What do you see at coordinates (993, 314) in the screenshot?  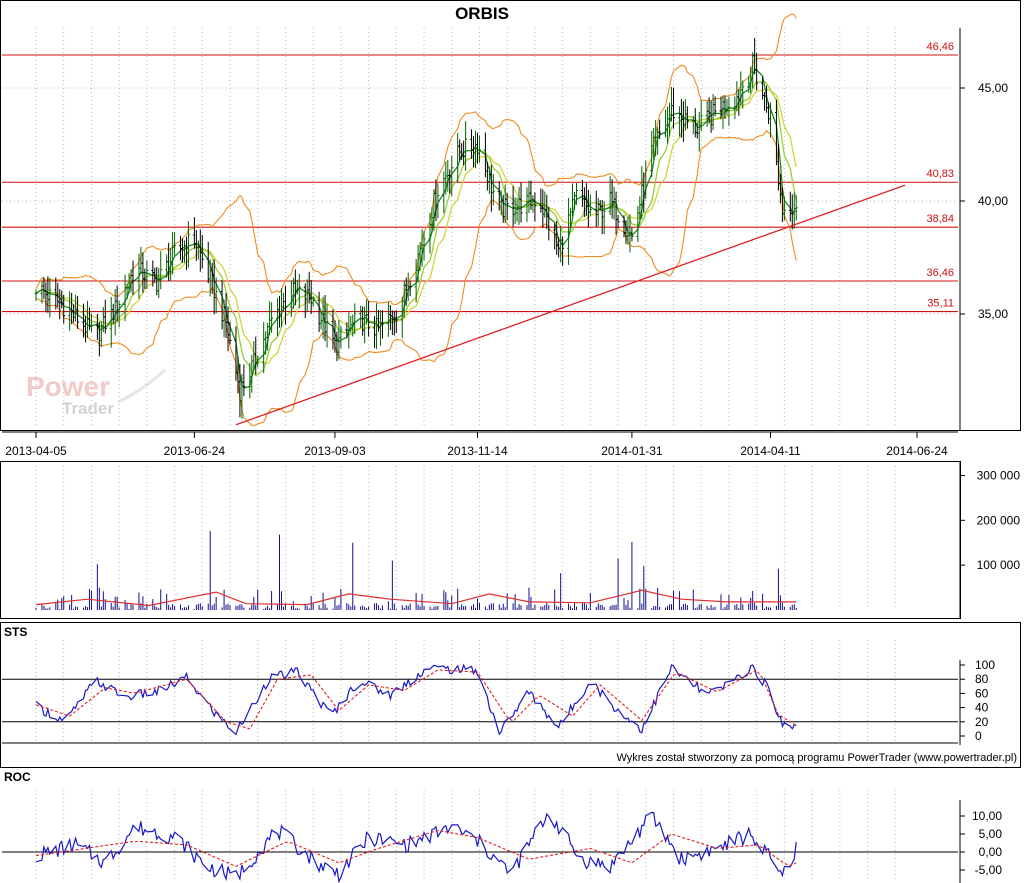 I see `price-y-tick-label: 35,00` at bounding box center [993, 314].